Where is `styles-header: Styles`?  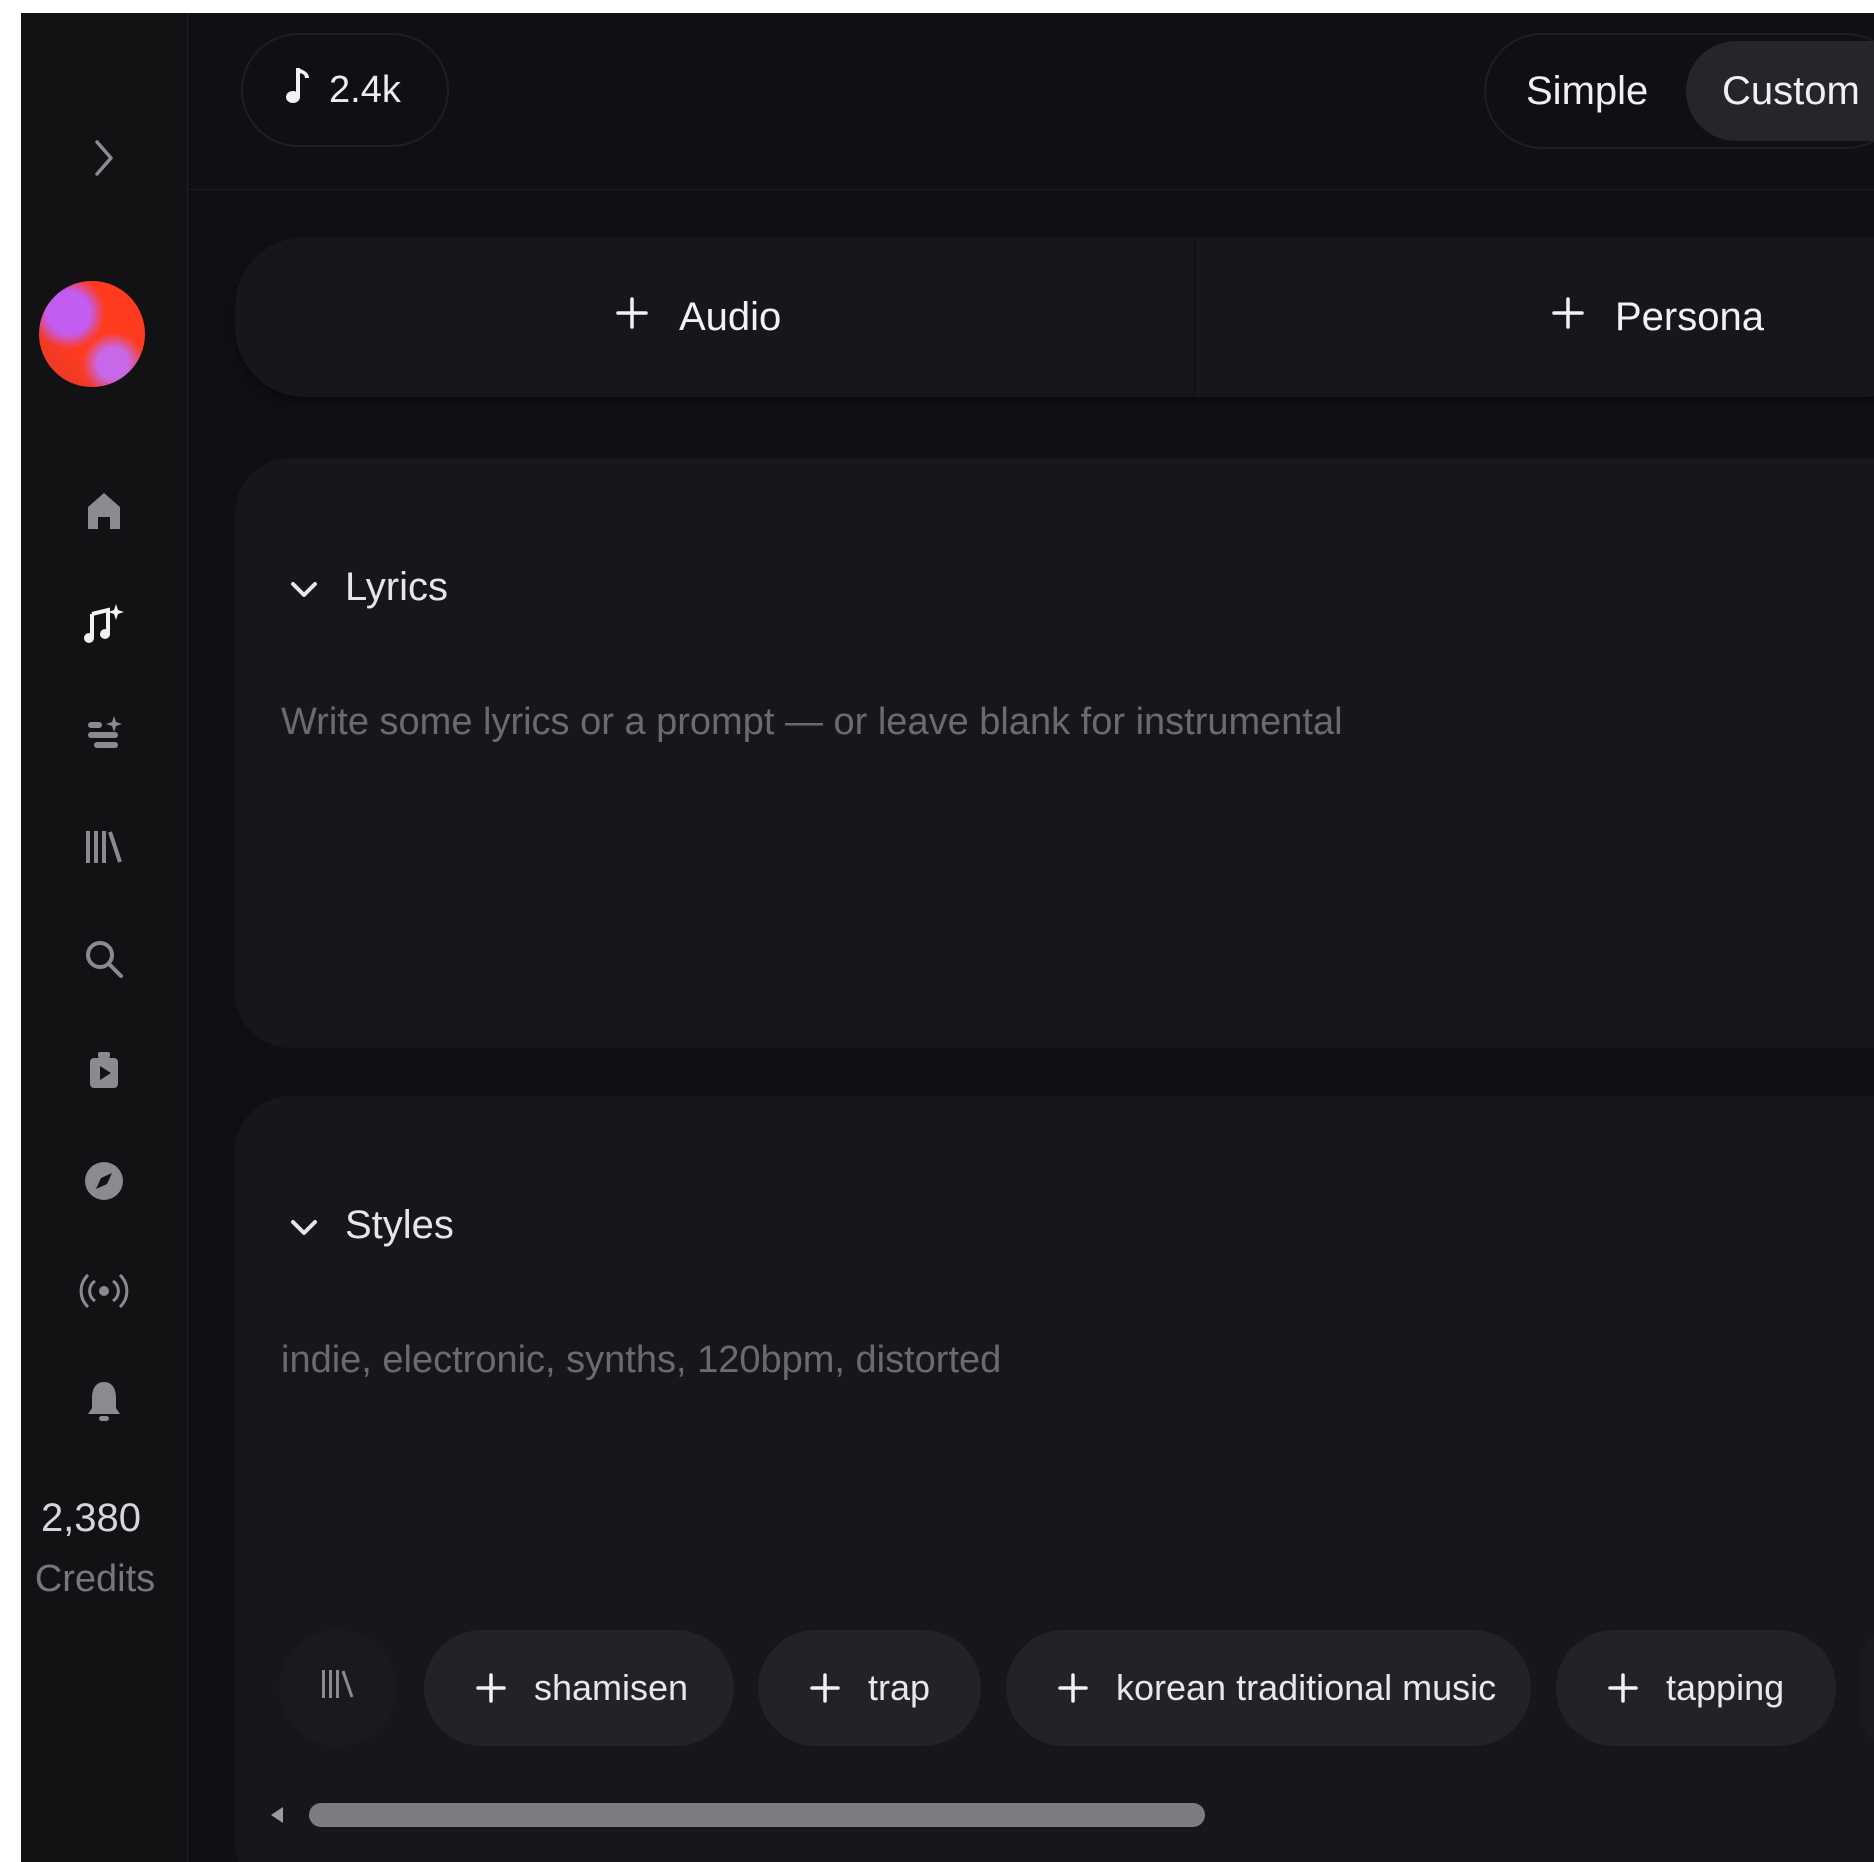 styles-header: Styles is located at coordinates (371, 1225).